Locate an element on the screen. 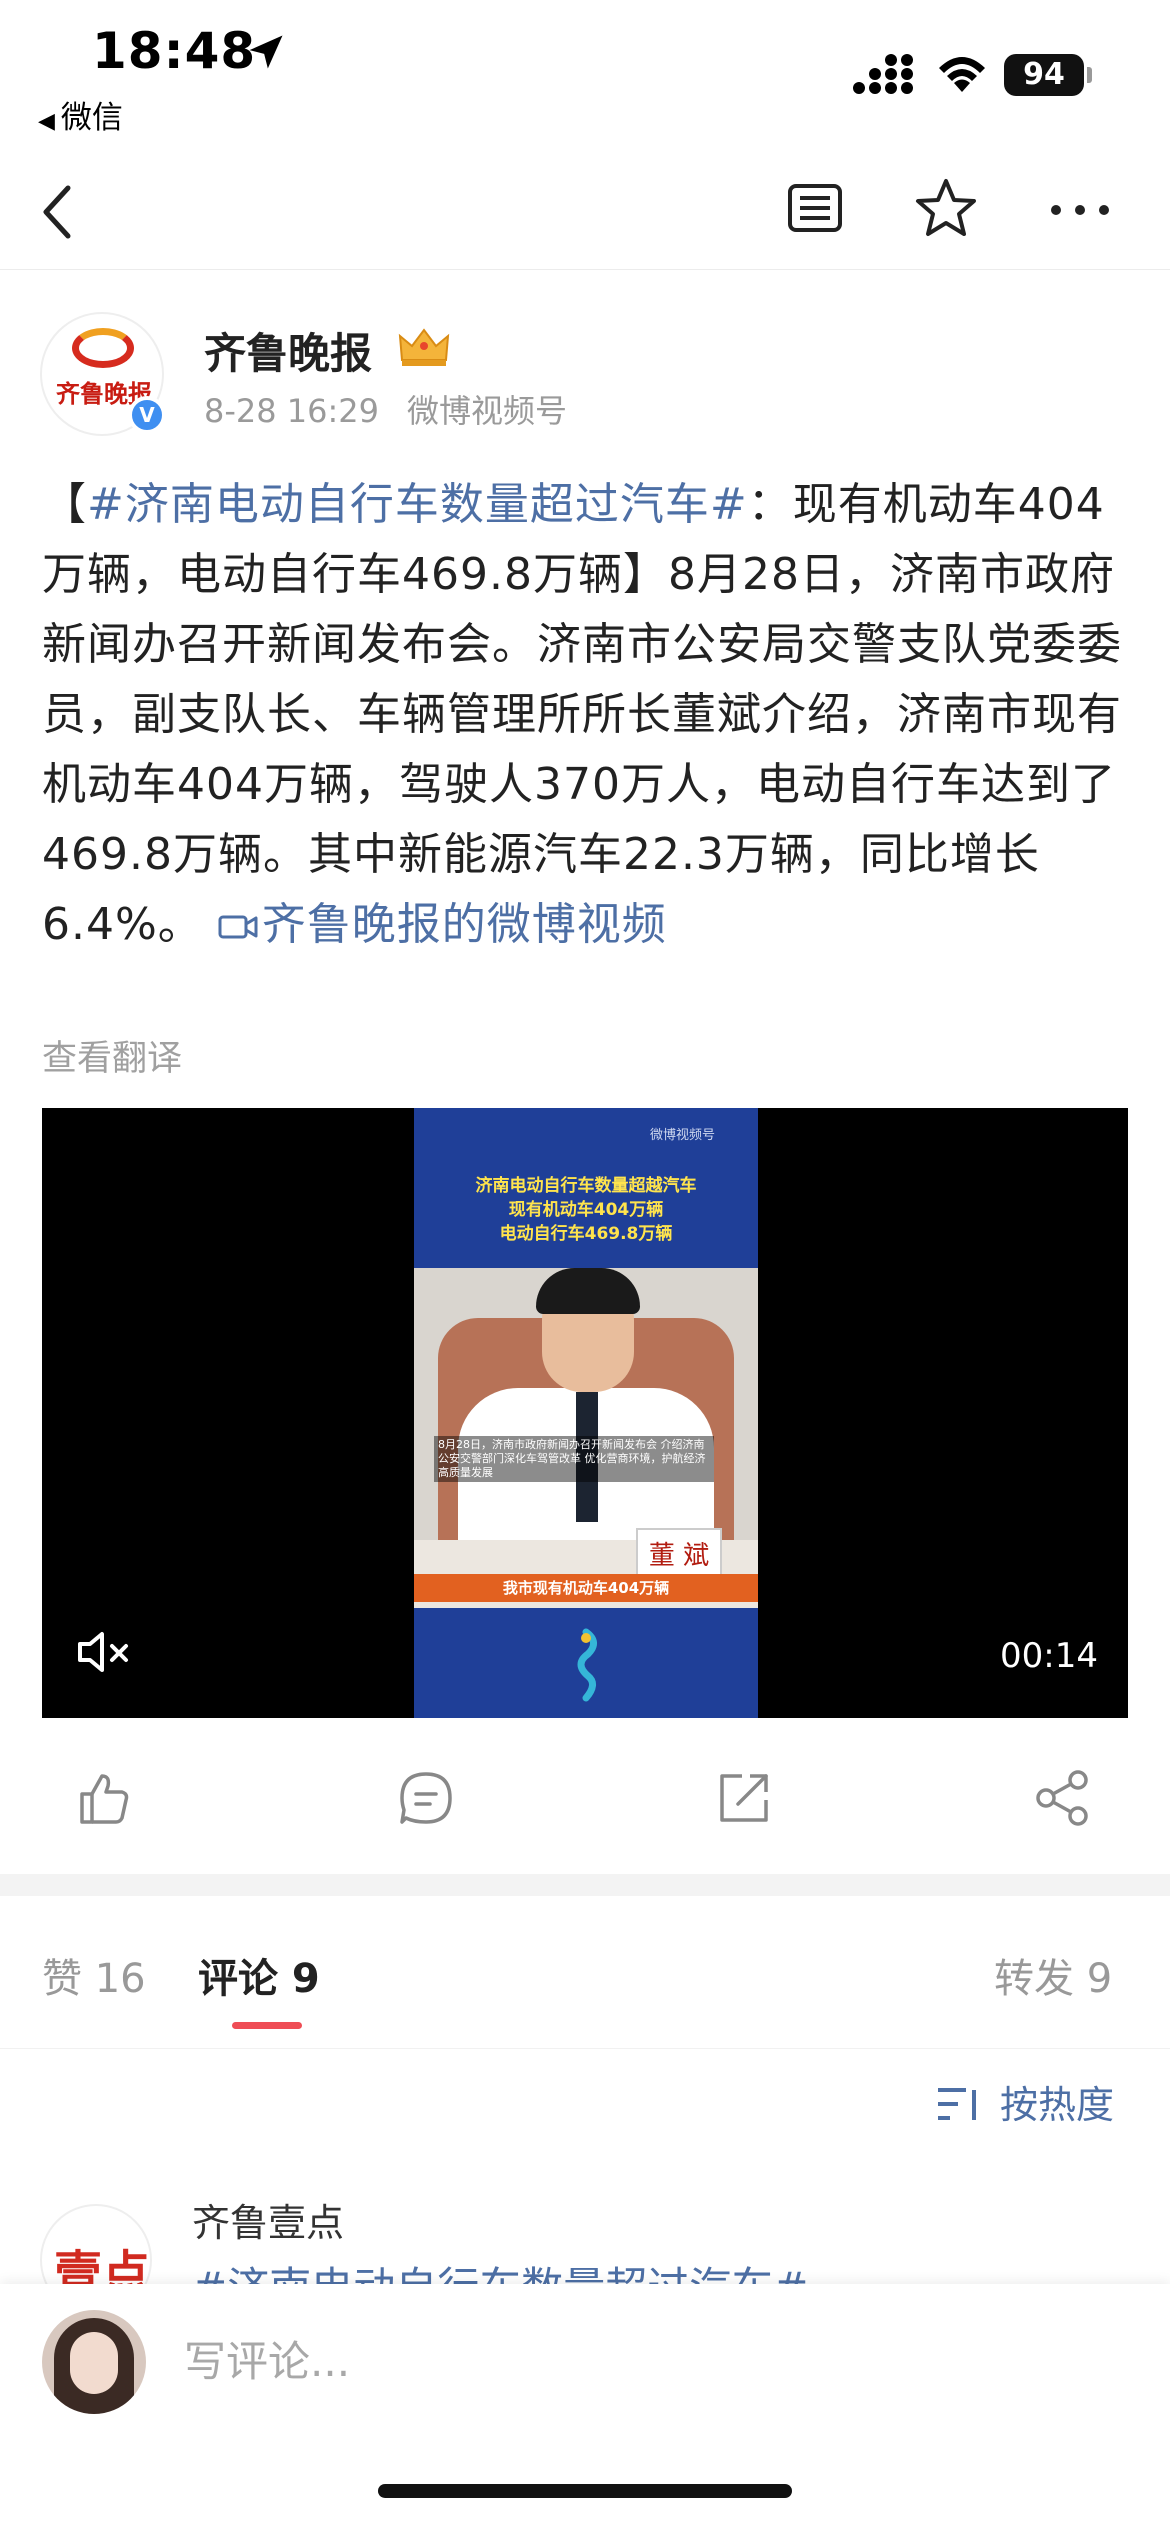  video-title: 济南电动自行车数量超越汽车 现有机动车404万辆 电动自行车469.8万辆 is located at coordinates (586, 1210).